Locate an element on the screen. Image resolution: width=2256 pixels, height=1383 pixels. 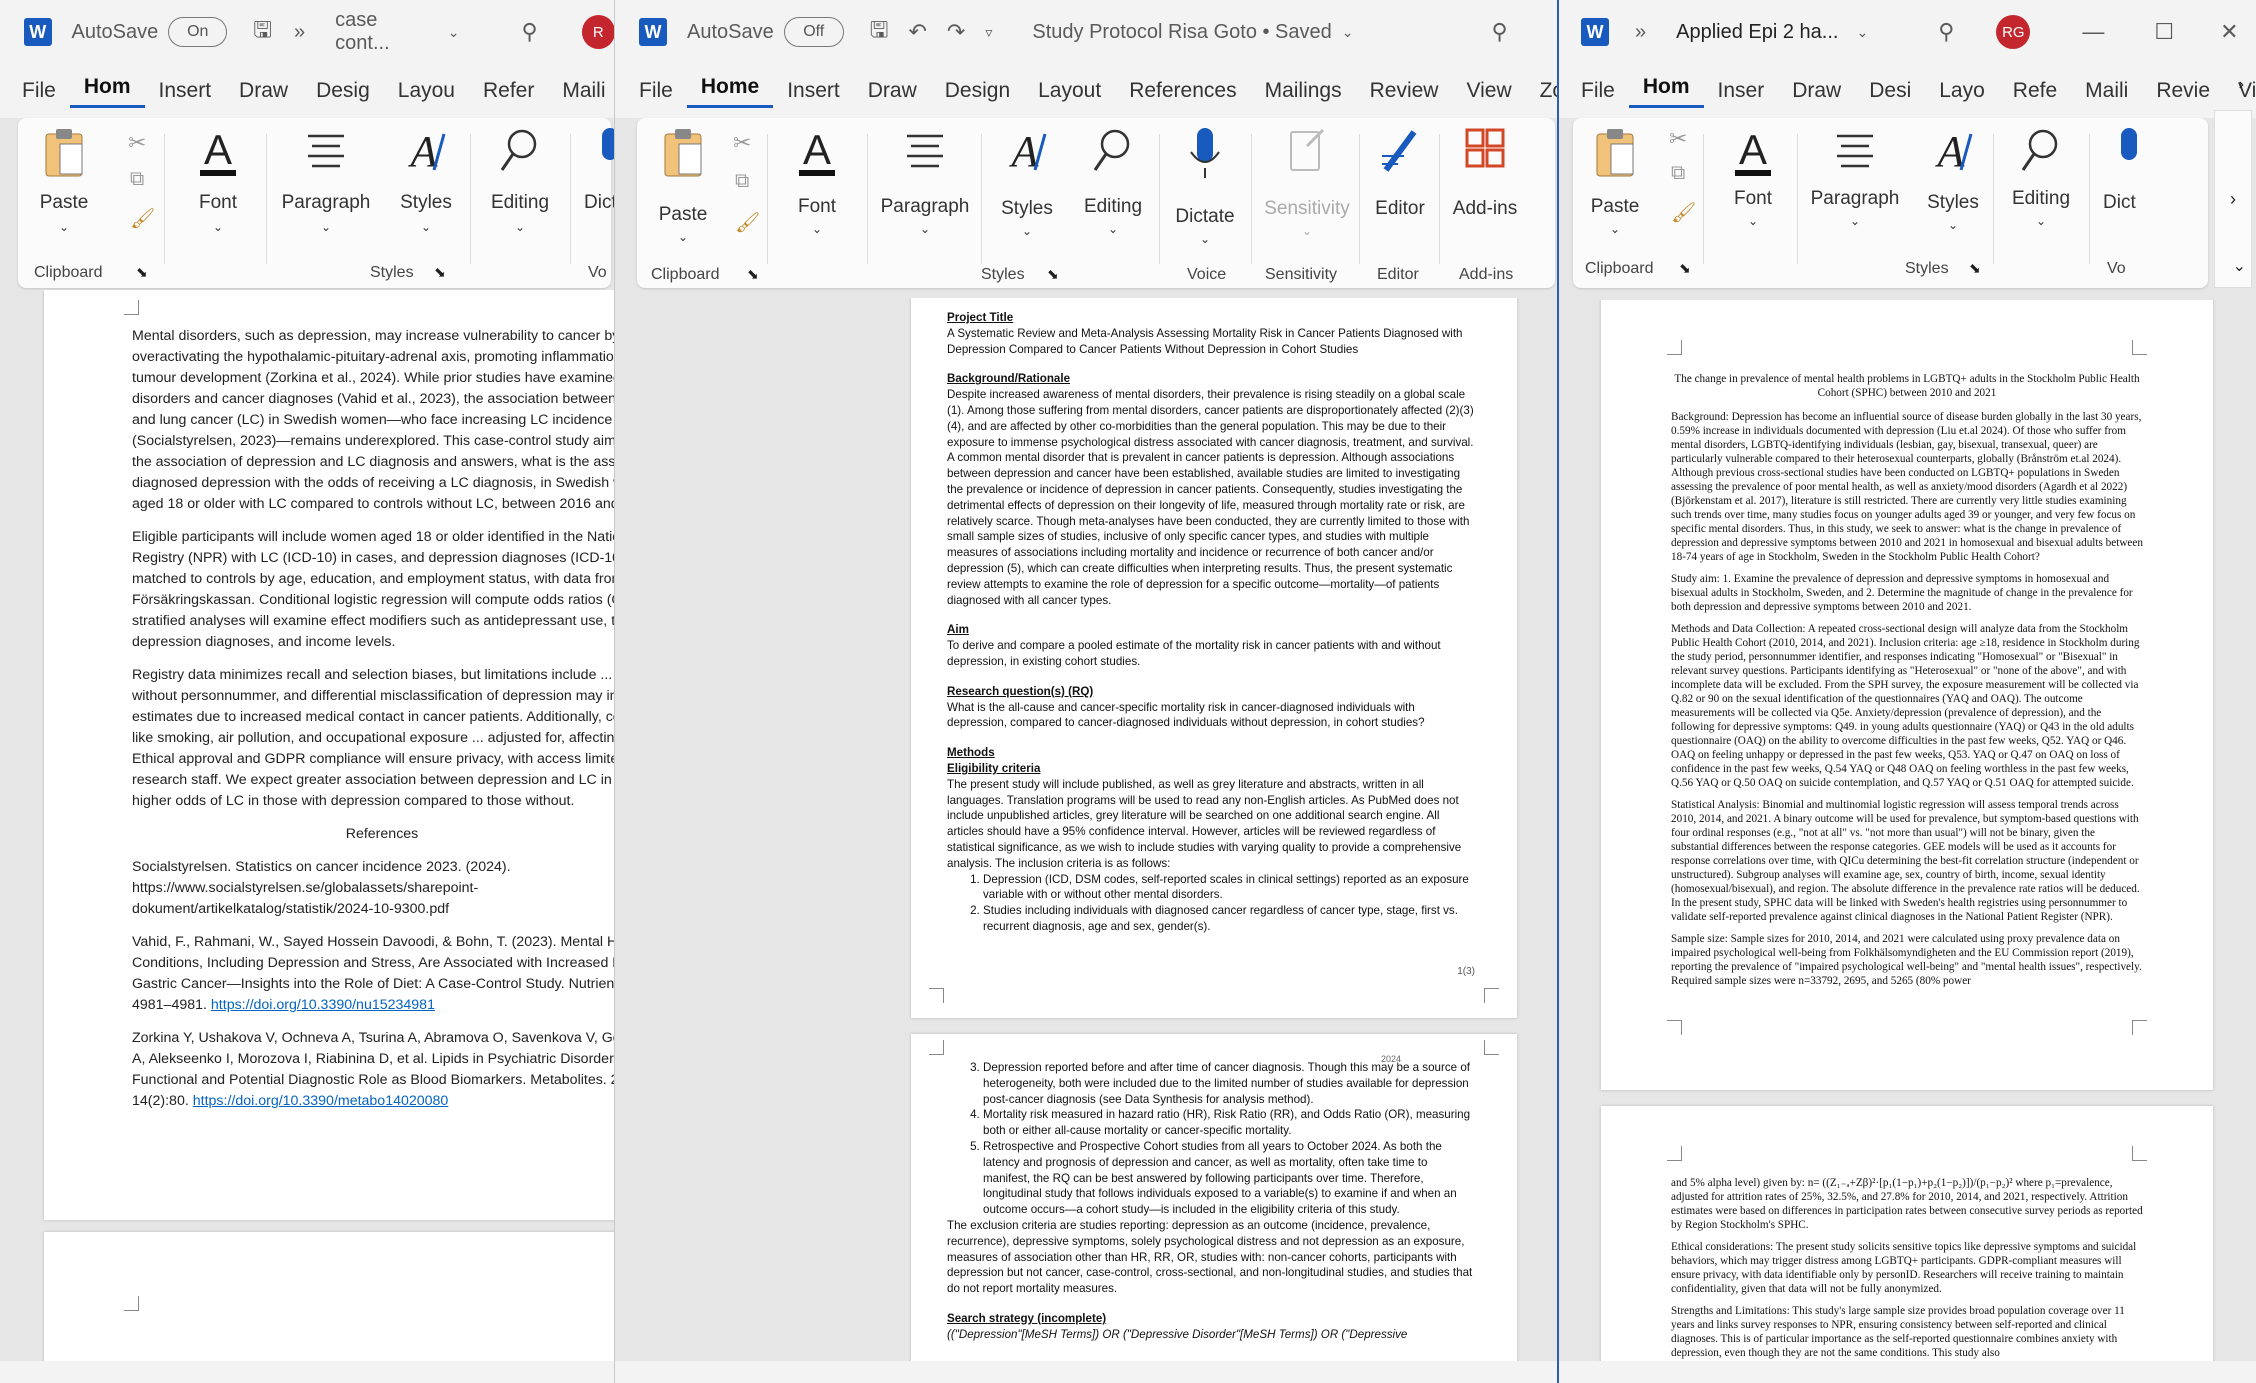
autosave-toggle: Off is located at coordinates (813, 32).